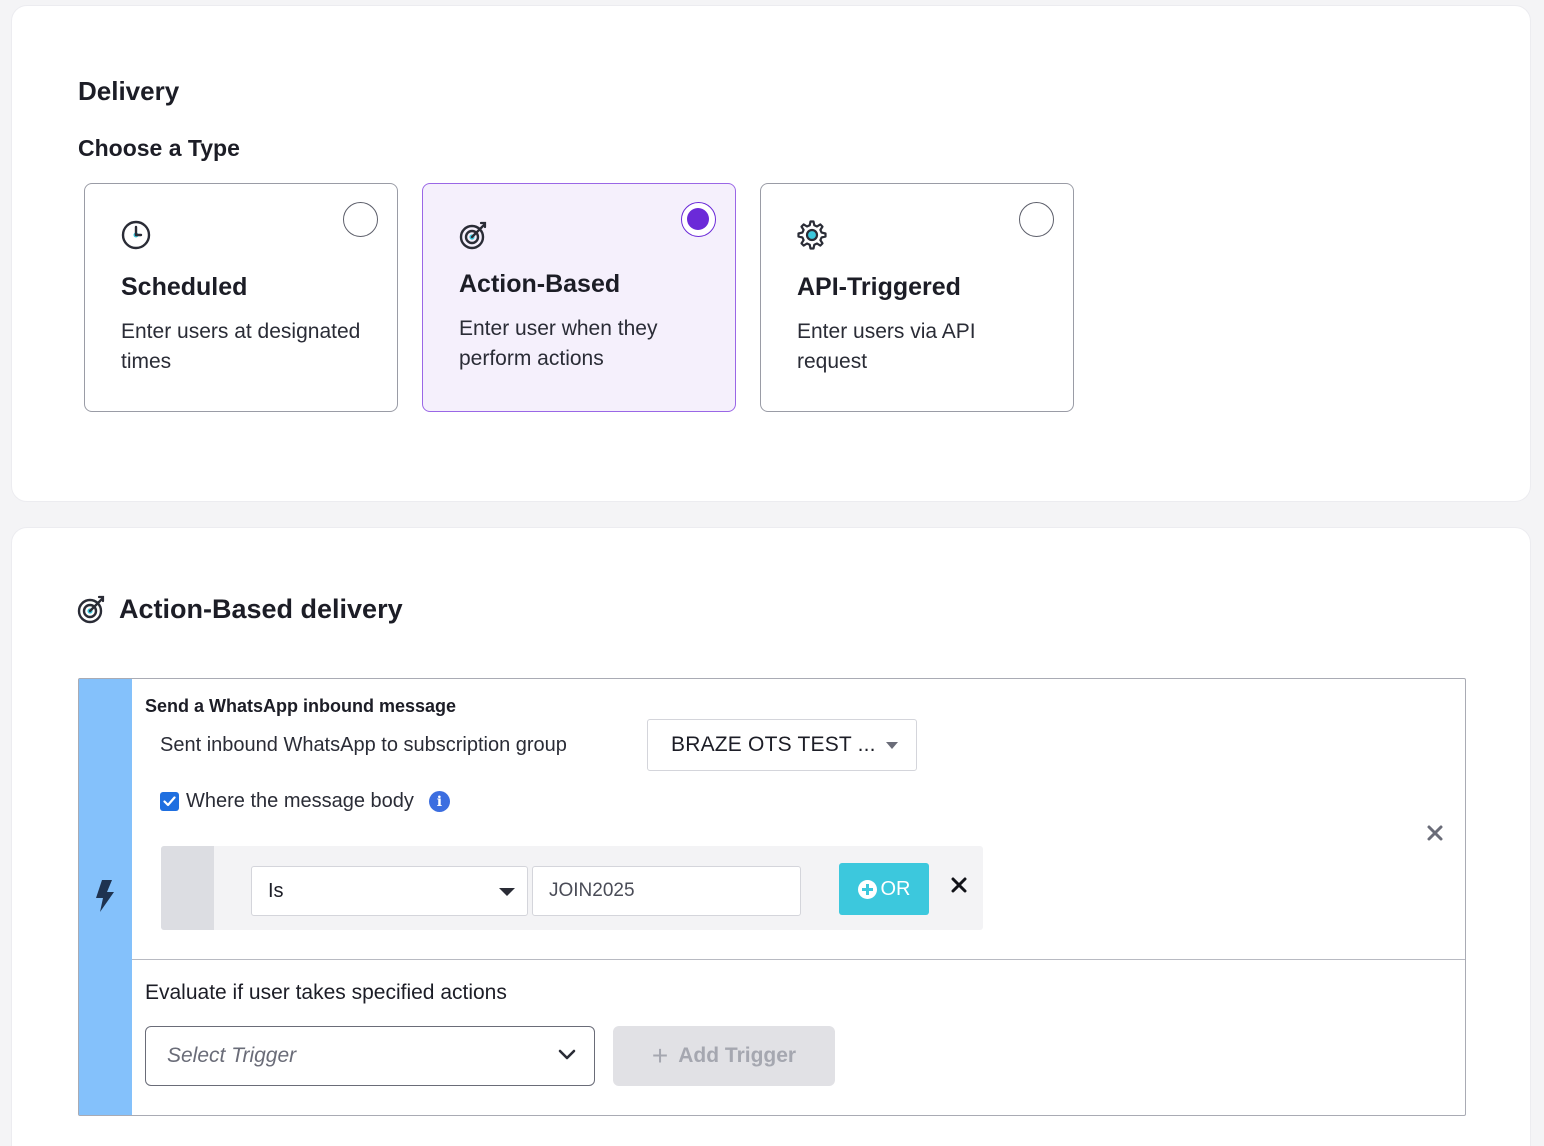  I want to click on chevron-down-icon, so click(567, 1054).